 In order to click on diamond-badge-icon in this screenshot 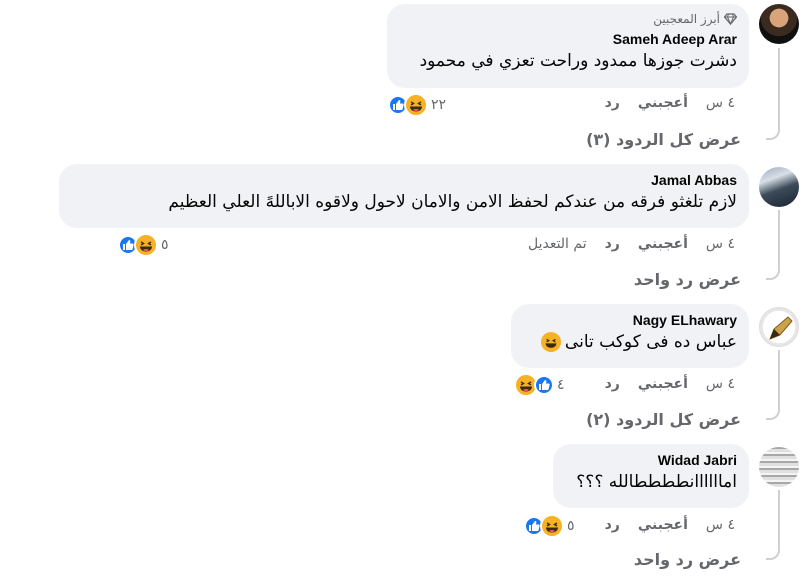, I will do `click(730, 19)`.